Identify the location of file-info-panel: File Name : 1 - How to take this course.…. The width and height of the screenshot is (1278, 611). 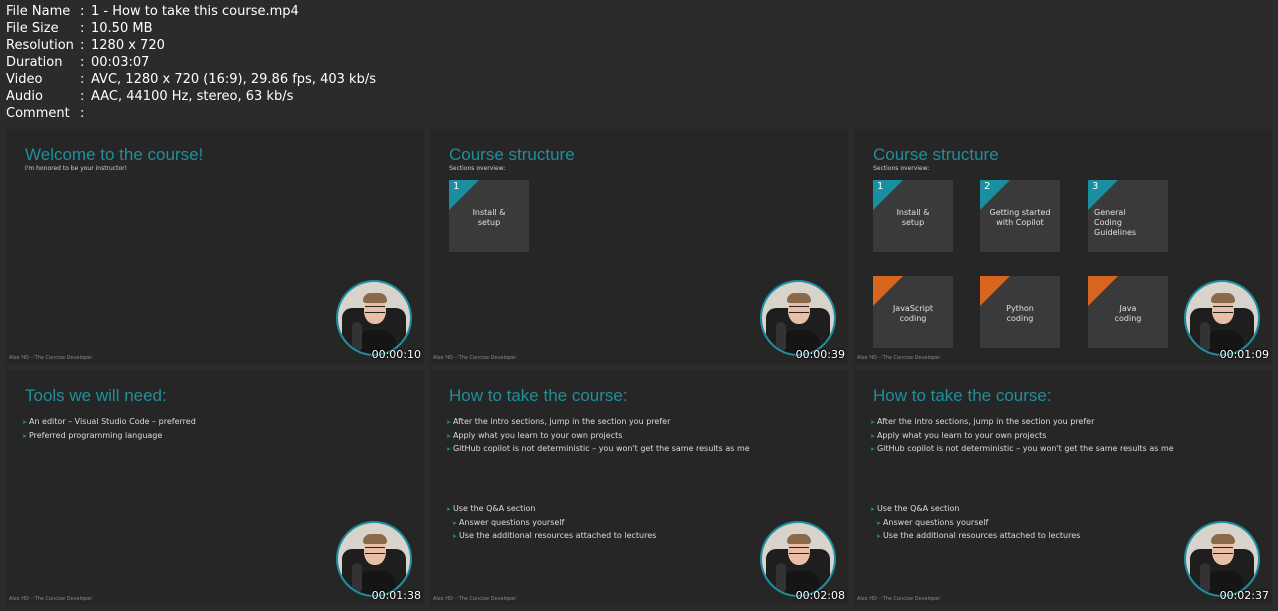
(191, 62).